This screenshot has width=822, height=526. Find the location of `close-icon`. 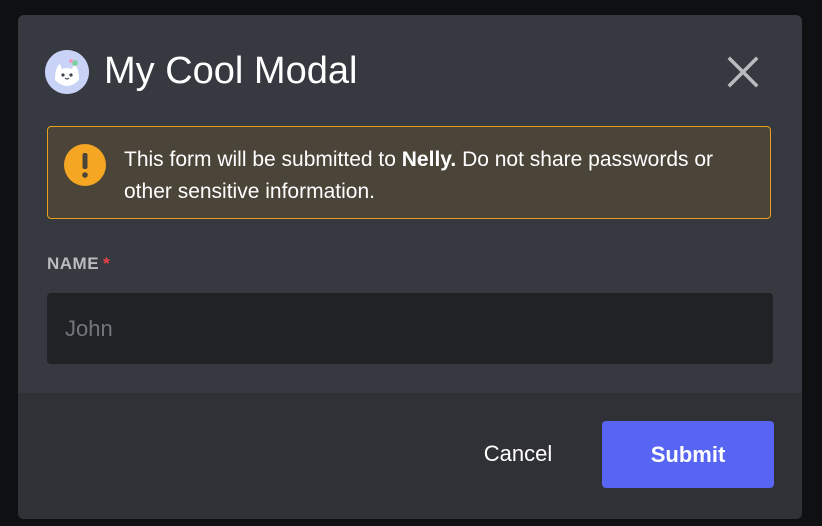

close-icon is located at coordinates (743, 72).